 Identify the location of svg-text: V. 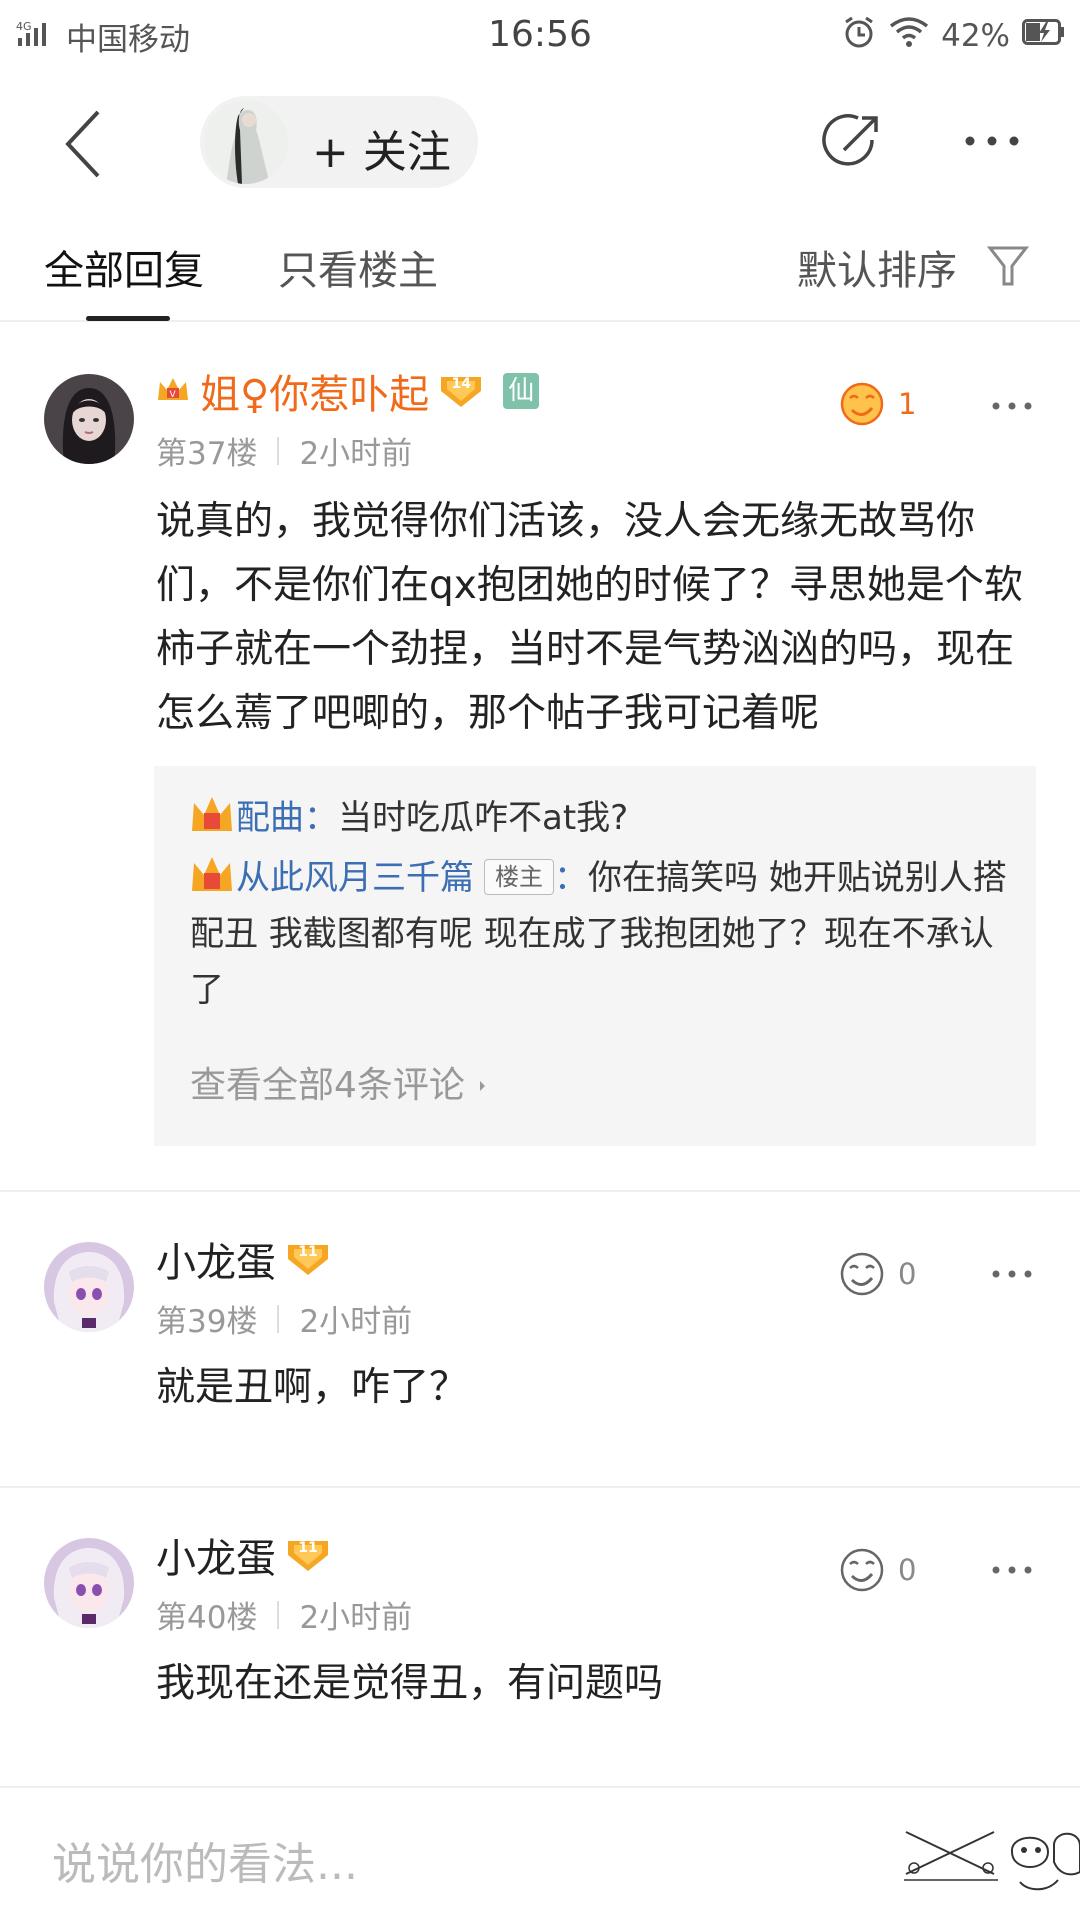
(173, 395).